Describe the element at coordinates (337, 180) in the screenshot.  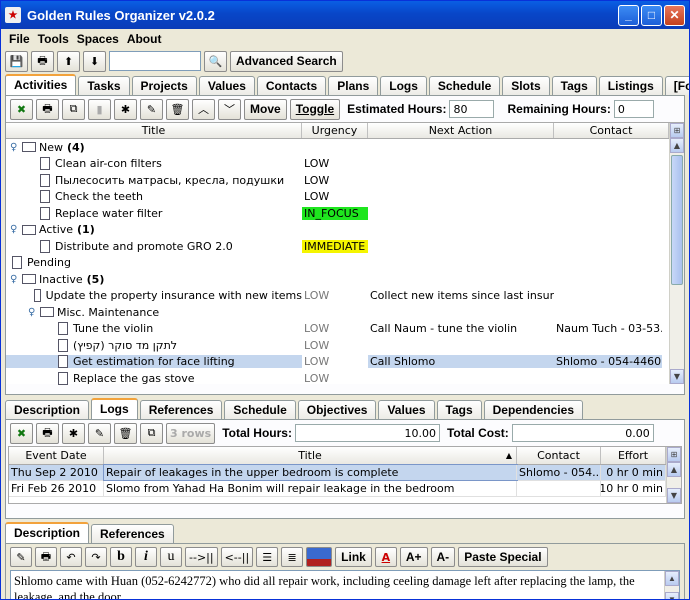
I see `tree-row: Пылесосить матрасы, кресла, подушки LOW` at that location.